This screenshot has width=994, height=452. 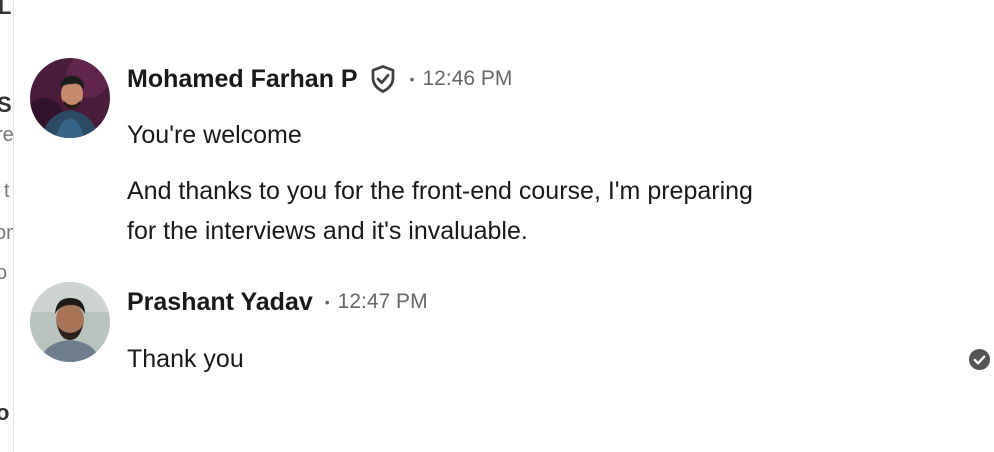 What do you see at coordinates (383, 79) in the screenshot?
I see `verified-shield-icon` at bounding box center [383, 79].